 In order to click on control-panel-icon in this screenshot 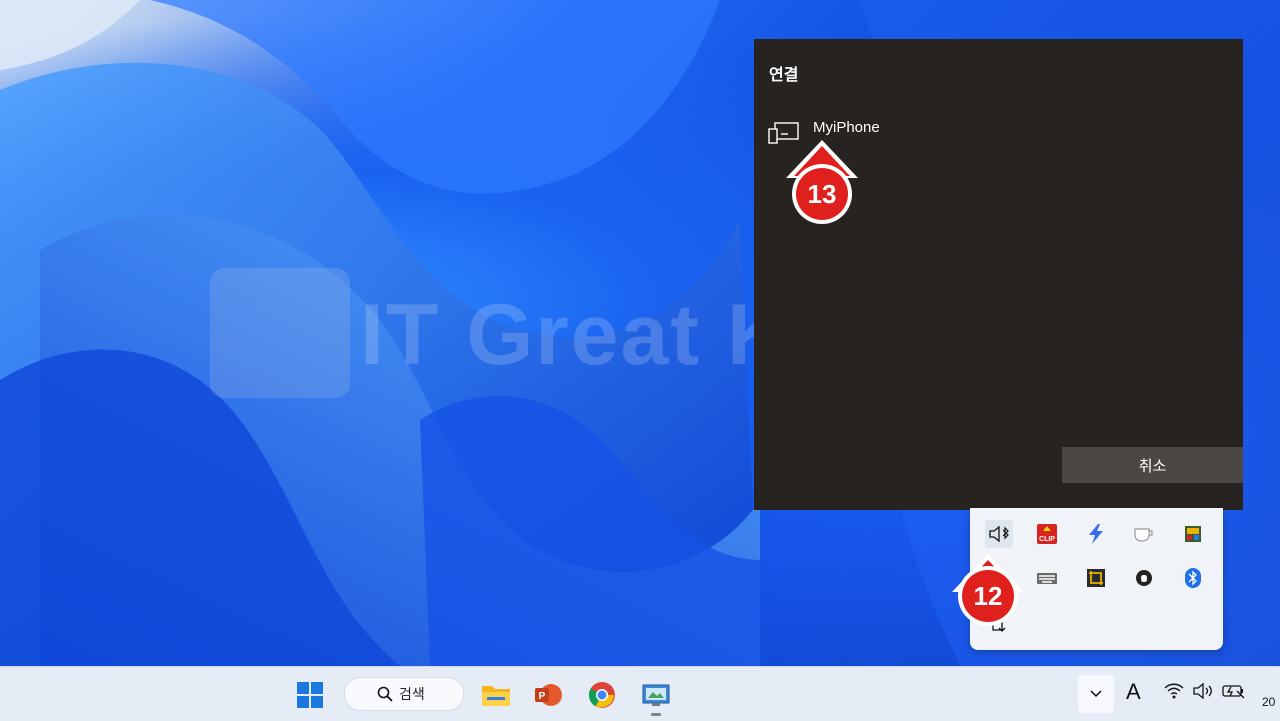, I will do `click(656, 695)`.